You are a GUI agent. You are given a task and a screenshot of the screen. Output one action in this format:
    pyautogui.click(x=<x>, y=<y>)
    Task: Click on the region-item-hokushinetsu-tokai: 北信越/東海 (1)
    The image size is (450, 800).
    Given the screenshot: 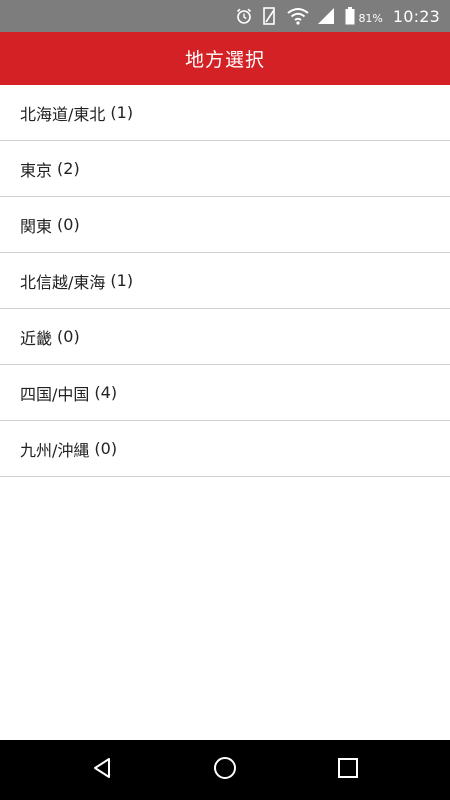 What is the action you would take?
    pyautogui.click(x=225, y=281)
    